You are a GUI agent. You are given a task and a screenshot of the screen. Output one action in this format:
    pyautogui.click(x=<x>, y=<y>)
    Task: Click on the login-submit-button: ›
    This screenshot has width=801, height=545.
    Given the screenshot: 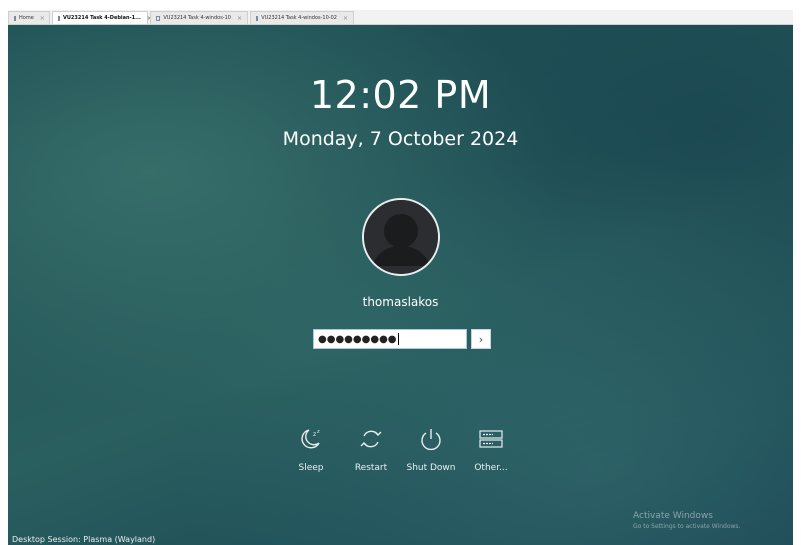 What is the action you would take?
    pyautogui.click(x=481, y=339)
    